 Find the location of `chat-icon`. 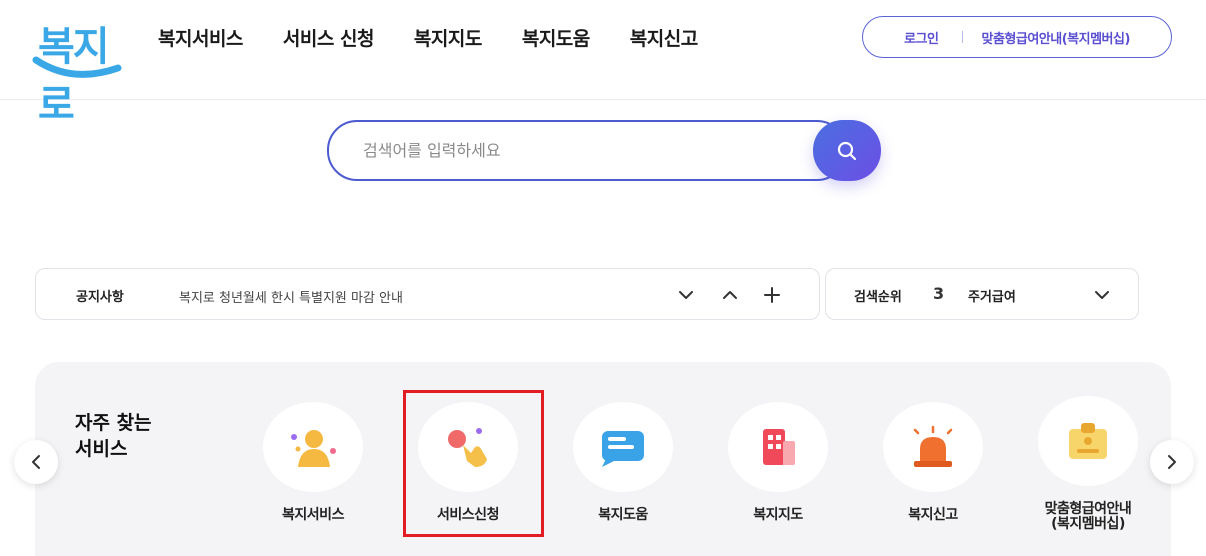

chat-icon is located at coordinates (623, 449).